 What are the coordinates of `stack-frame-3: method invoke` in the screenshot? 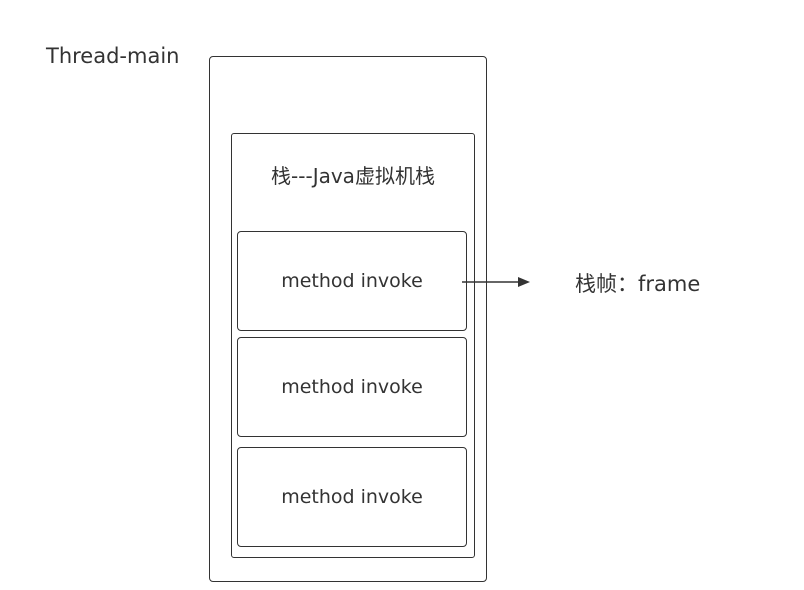 It's located at (352, 497).